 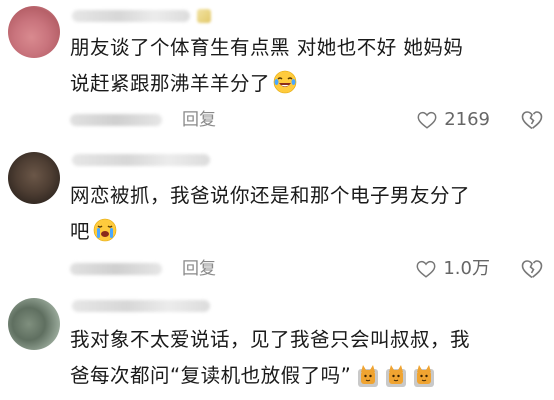 I want to click on comment-line: 爸每次都问“复读机也放假了吗”, so click(x=211, y=375).